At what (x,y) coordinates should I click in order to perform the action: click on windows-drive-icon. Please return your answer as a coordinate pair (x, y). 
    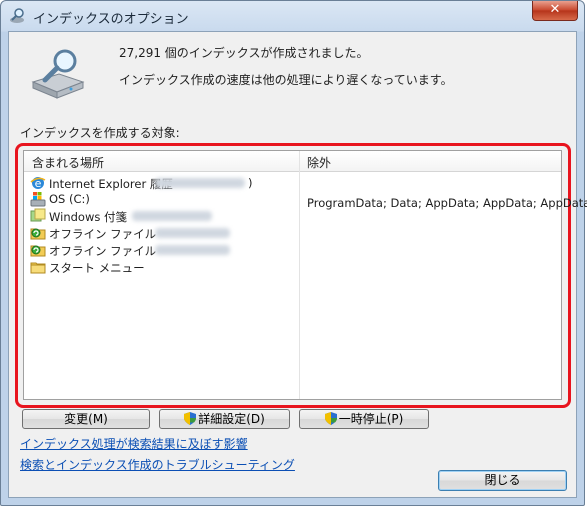
    Looking at the image, I should click on (38, 199).